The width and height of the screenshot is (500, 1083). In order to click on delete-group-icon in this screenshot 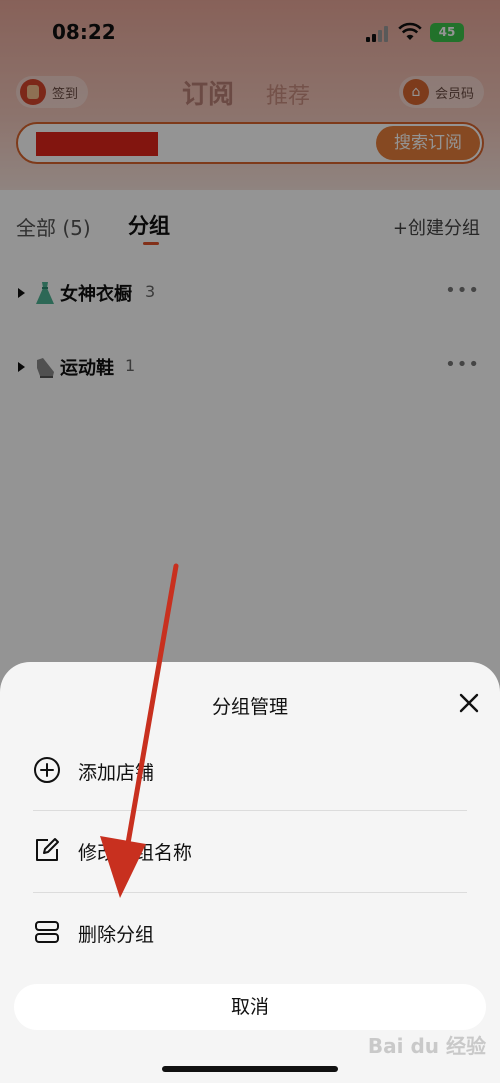, I will do `click(47, 932)`.